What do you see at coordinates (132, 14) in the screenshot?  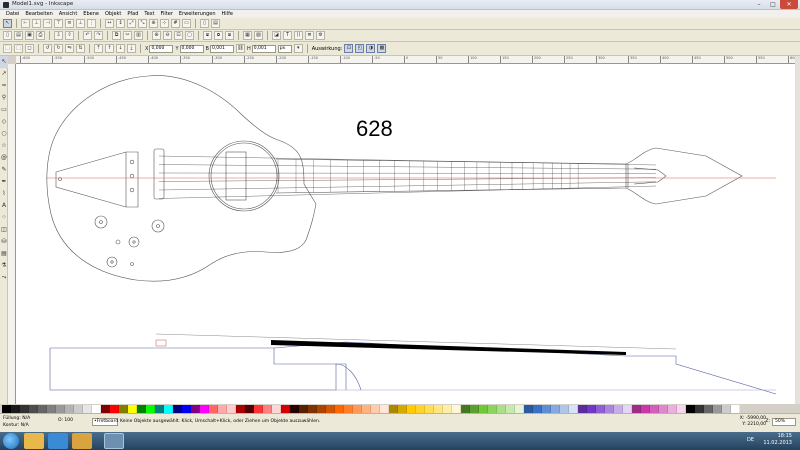 I see `menu-pfad: Pfad` at bounding box center [132, 14].